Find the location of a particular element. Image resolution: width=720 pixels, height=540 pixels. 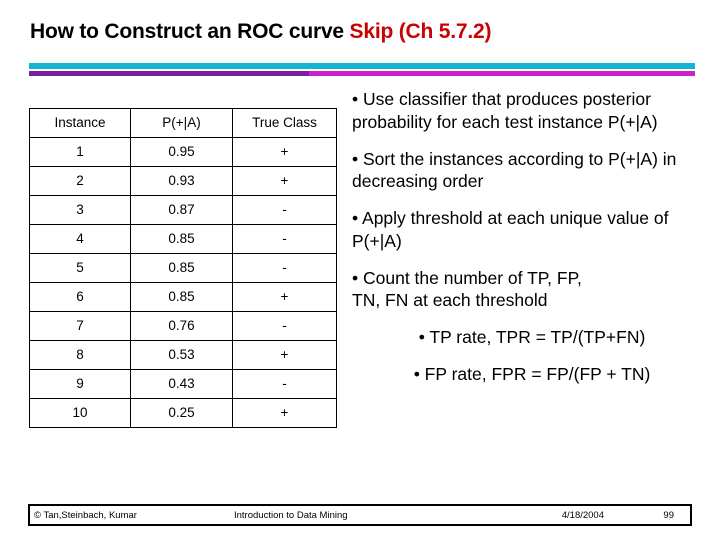

table-row: 7 0.76- is located at coordinates (183, 326).